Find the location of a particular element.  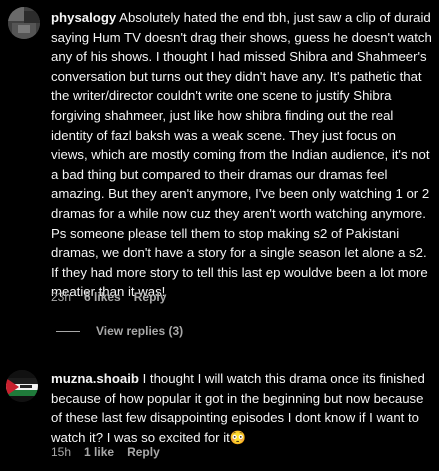

comment-username: physalogy is located at coordinates (83, 17).